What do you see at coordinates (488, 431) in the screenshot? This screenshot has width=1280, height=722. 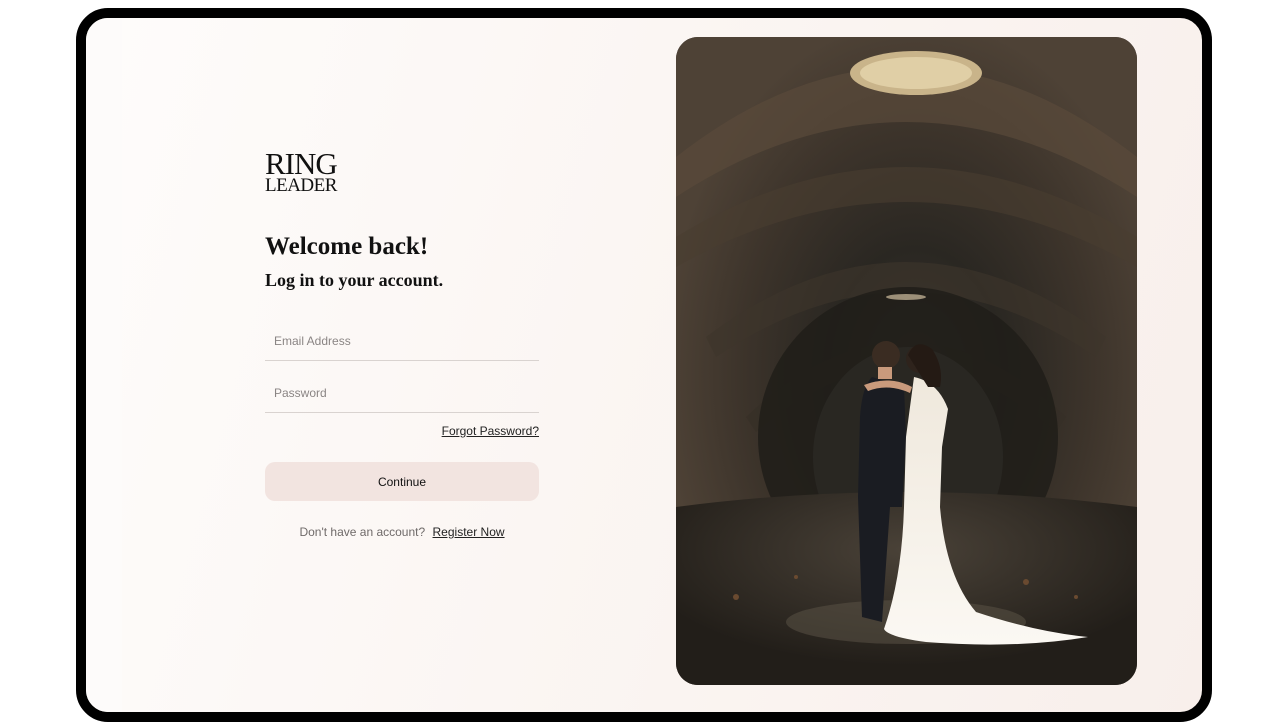 I see `forgot-password-link: Forgot Password?` at bounding box center [488, 431].